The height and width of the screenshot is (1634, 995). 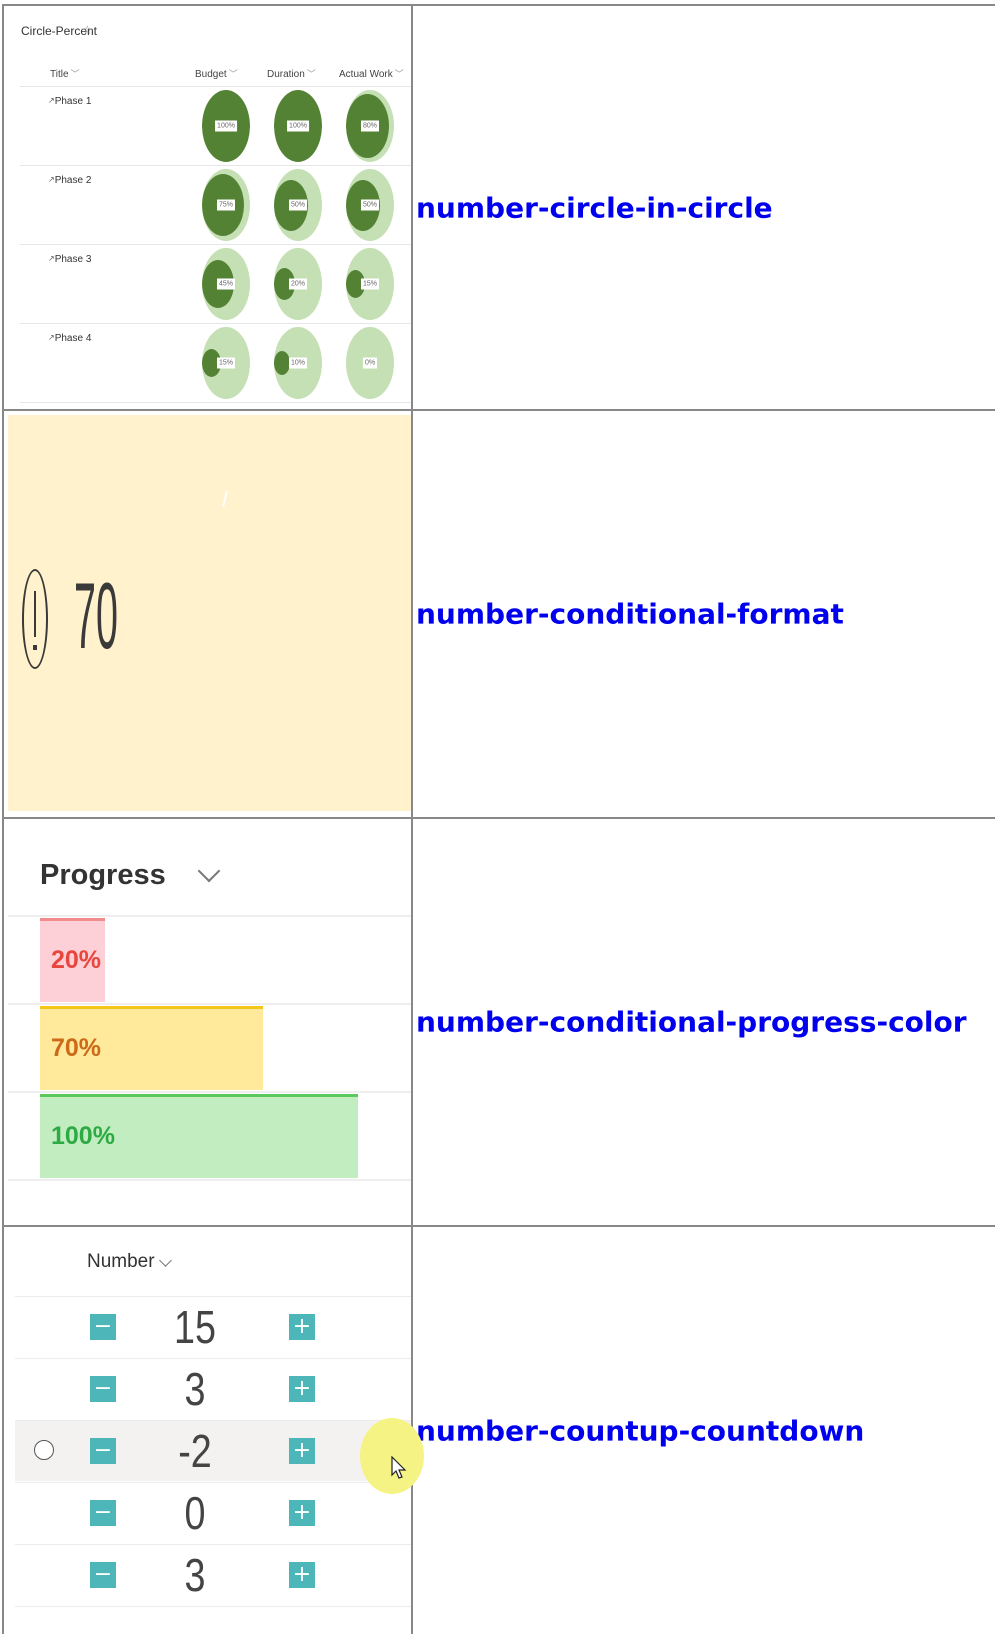 I want to click on column-header-actual-work: Actual Work ﹀, so click(x=371, y=73).